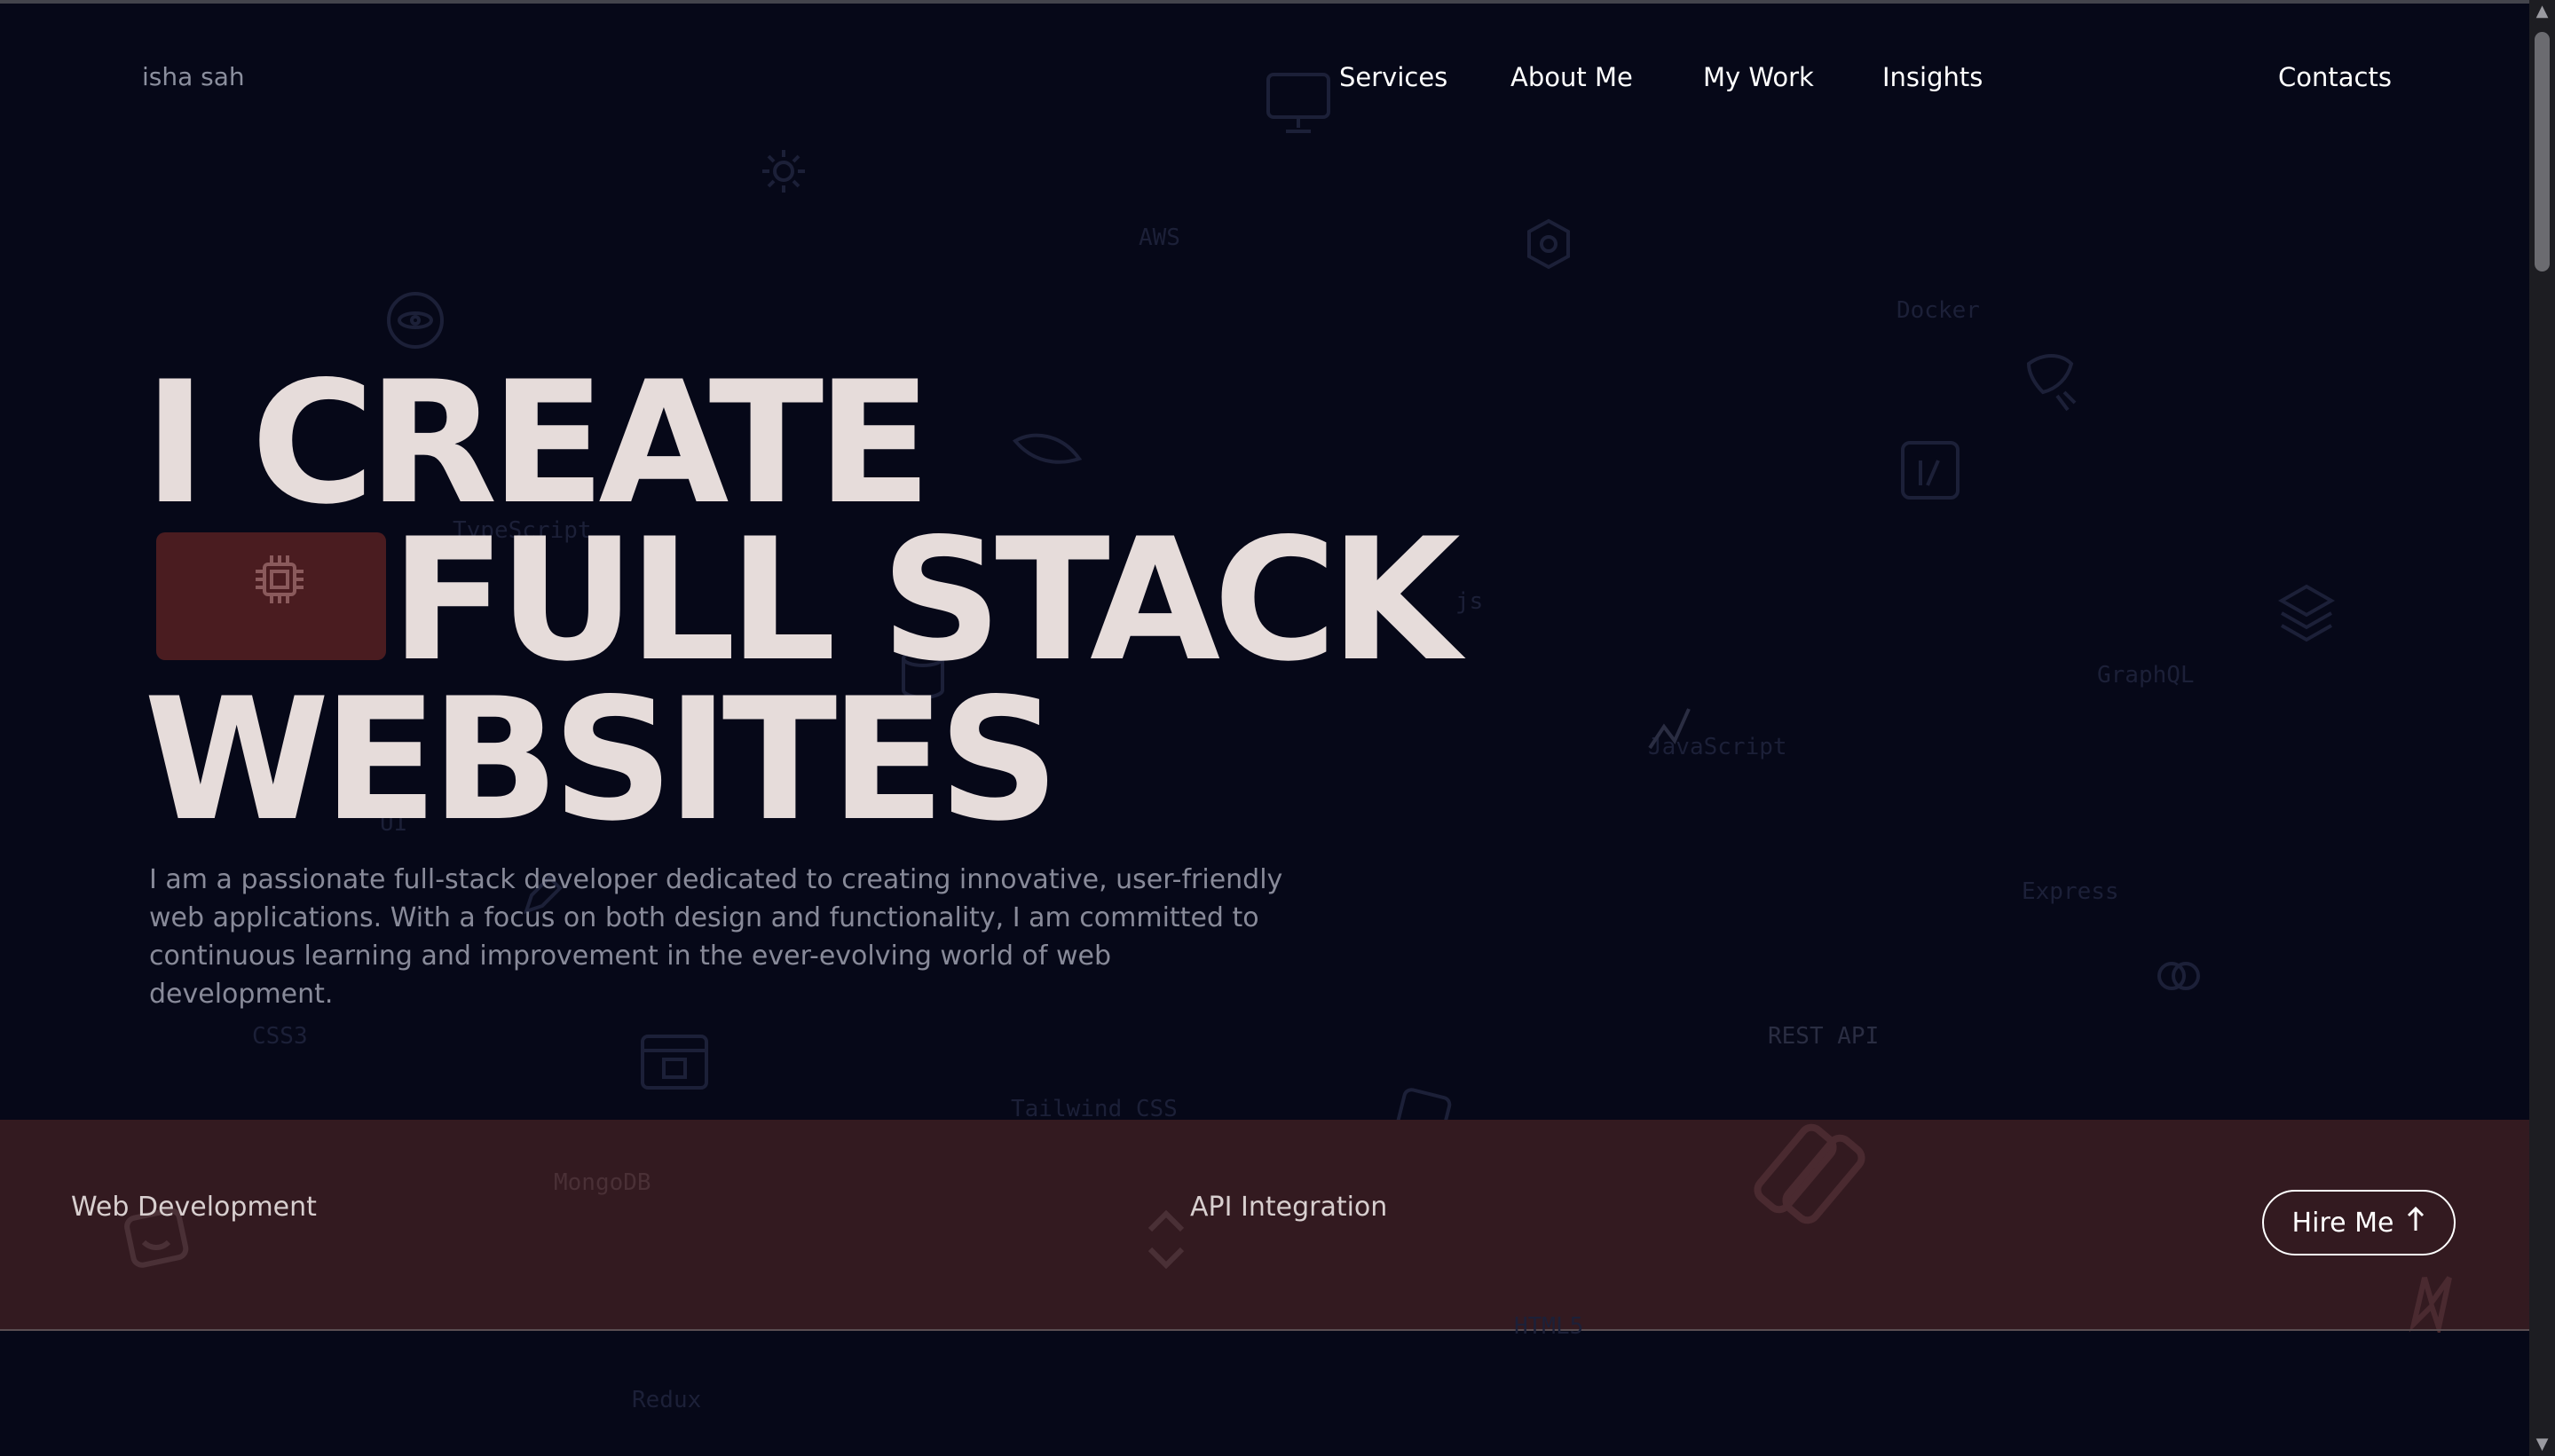 Image resolution: width=2555 pixels, height=1456 pixels. What do you see at coordinates (2342, 1223) in the screenshot?
I see `hire-me-label: Hire Me` at bounding box center [2342, 1223].